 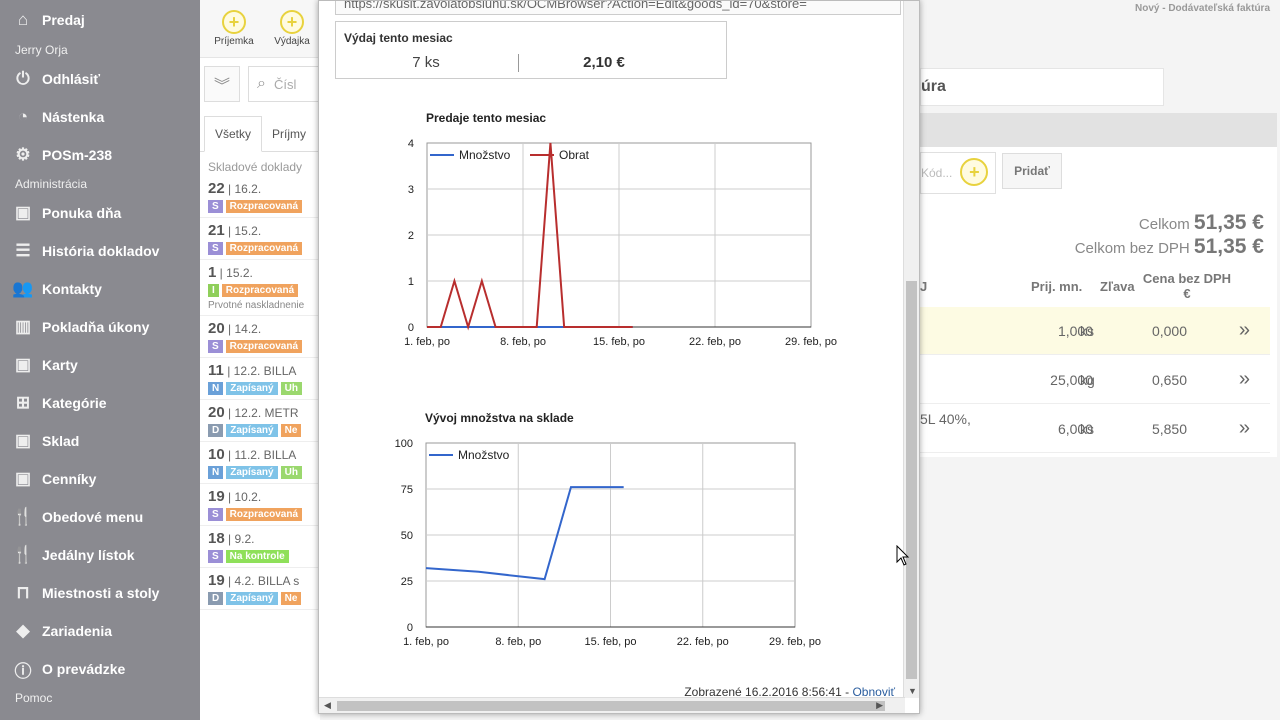 I want to click on sidebar-item-label: Odhlásiť, so click(x=71, y=79).